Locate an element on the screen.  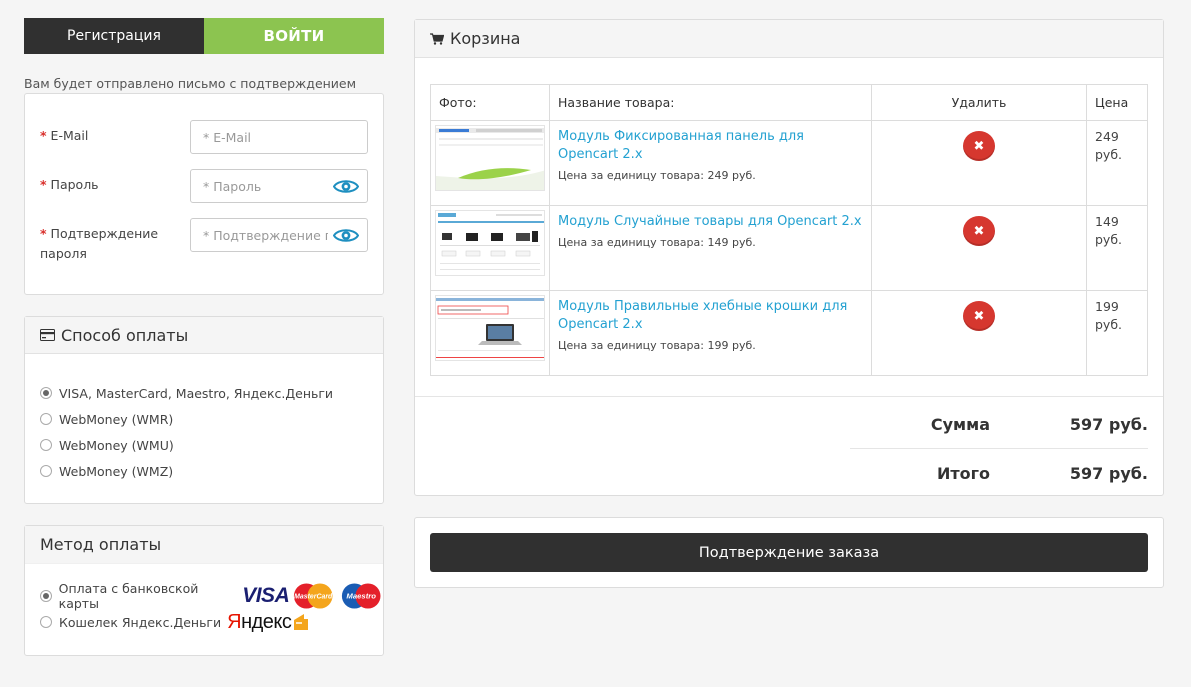
maestro-logo: Maestro is located at coordinates (361, 596).